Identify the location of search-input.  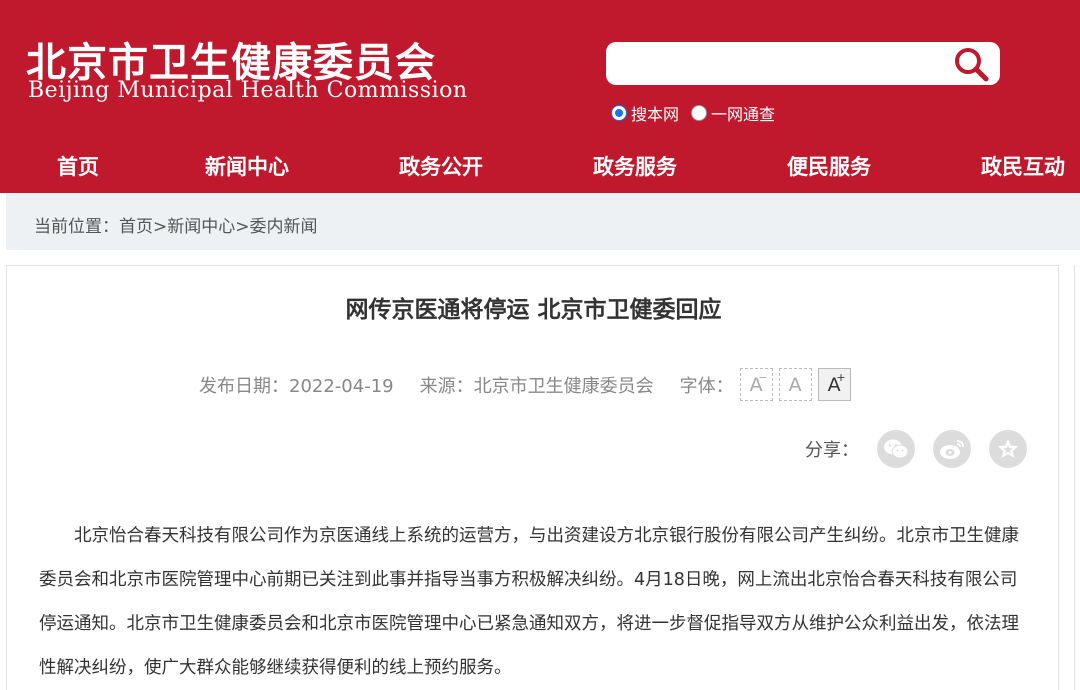
(778, 63).